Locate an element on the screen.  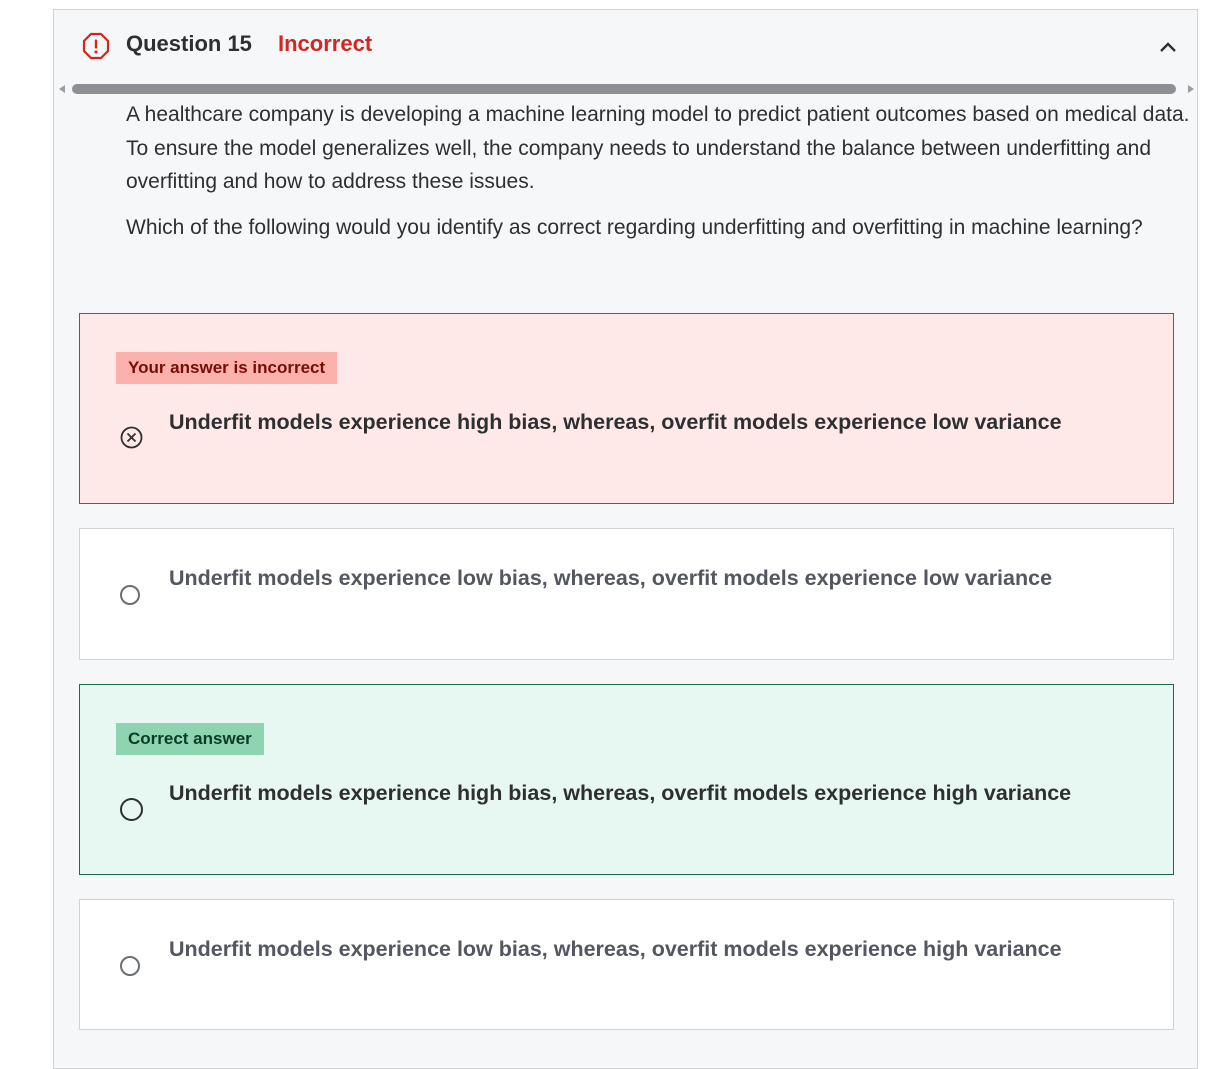
incorrect-answer-badge: Your answer is incorrect is located at coordinates (227, 368).